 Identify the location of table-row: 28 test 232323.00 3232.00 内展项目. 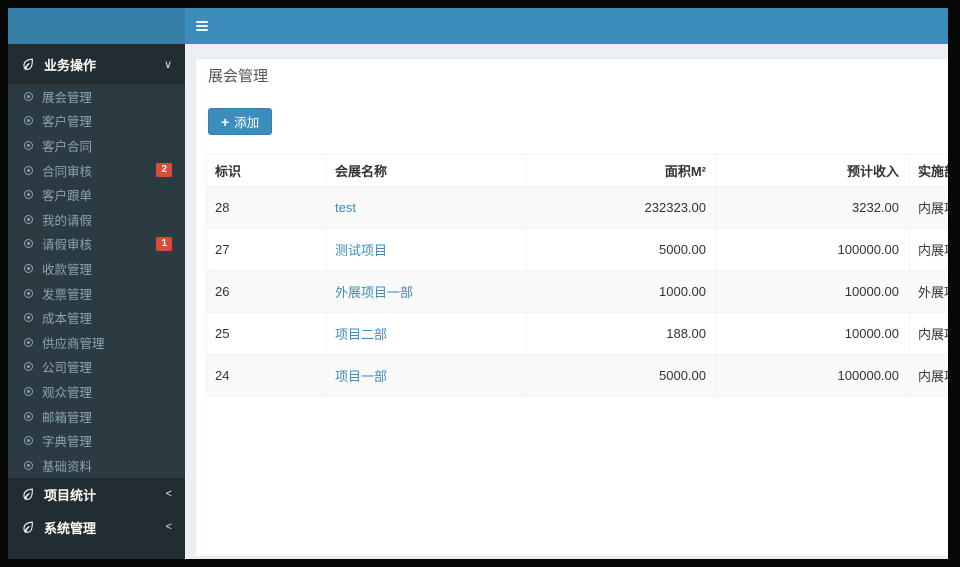
(577, 207).